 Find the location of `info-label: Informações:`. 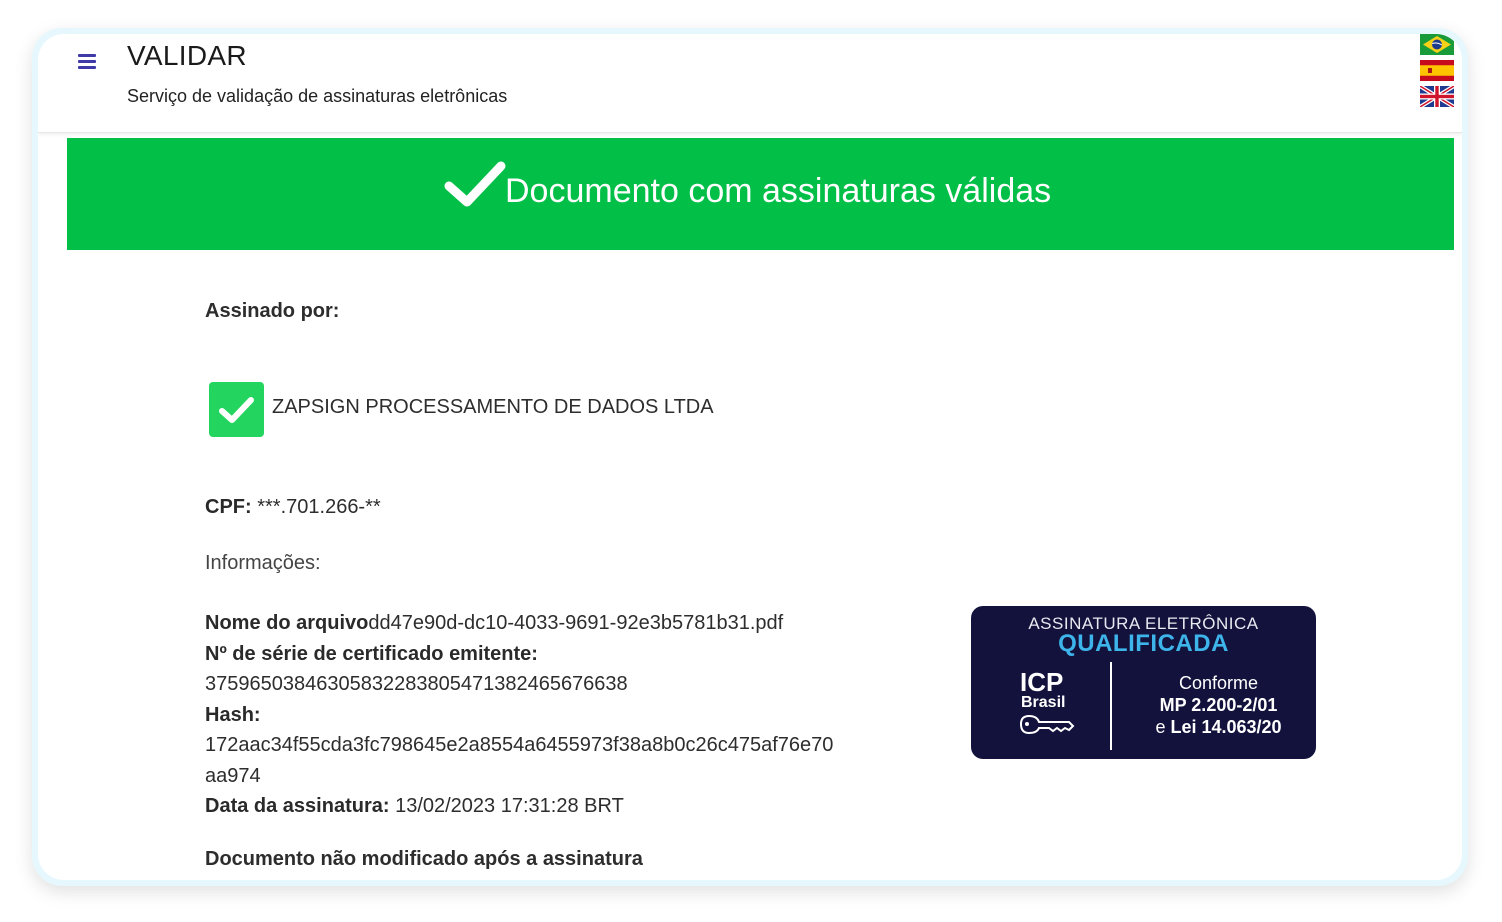

info-label: Informações: is located at coordinates (263, 563).